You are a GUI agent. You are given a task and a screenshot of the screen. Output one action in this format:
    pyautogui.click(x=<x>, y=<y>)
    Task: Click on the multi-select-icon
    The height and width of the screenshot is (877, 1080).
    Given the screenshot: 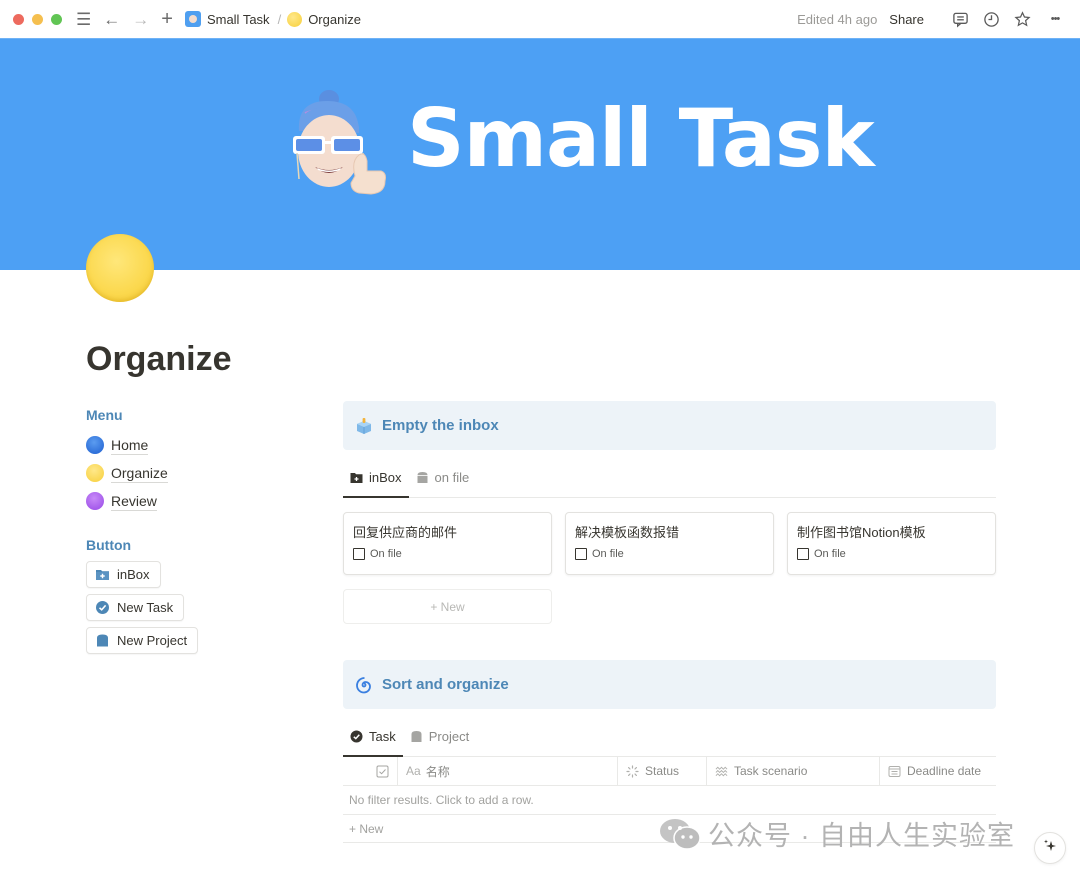 What is the action you would take?
    pyautogui.click(x=721, y=771)
    